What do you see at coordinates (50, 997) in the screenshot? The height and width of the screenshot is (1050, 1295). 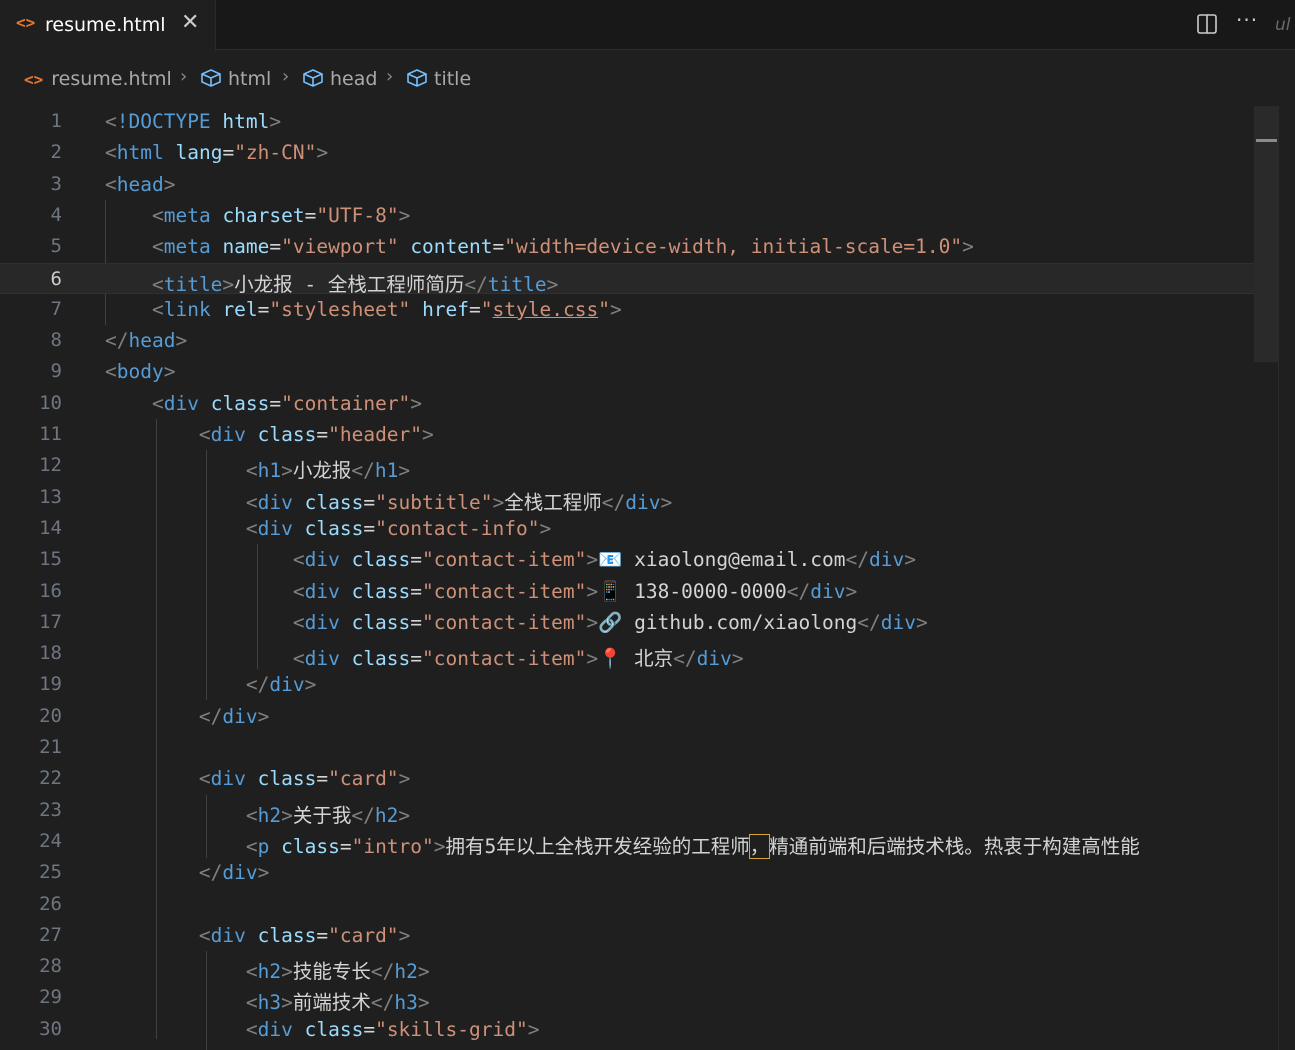 I see `line-number: 29` at bounding box center [50, 997].